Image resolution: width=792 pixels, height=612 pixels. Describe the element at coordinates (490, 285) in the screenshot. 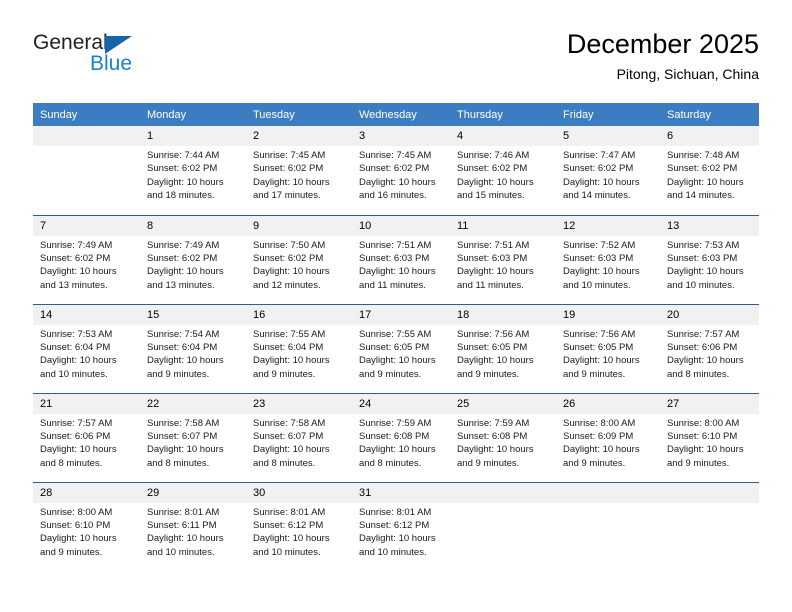

I see `daylight-duration-line2: and 11 minutes.` at that location.